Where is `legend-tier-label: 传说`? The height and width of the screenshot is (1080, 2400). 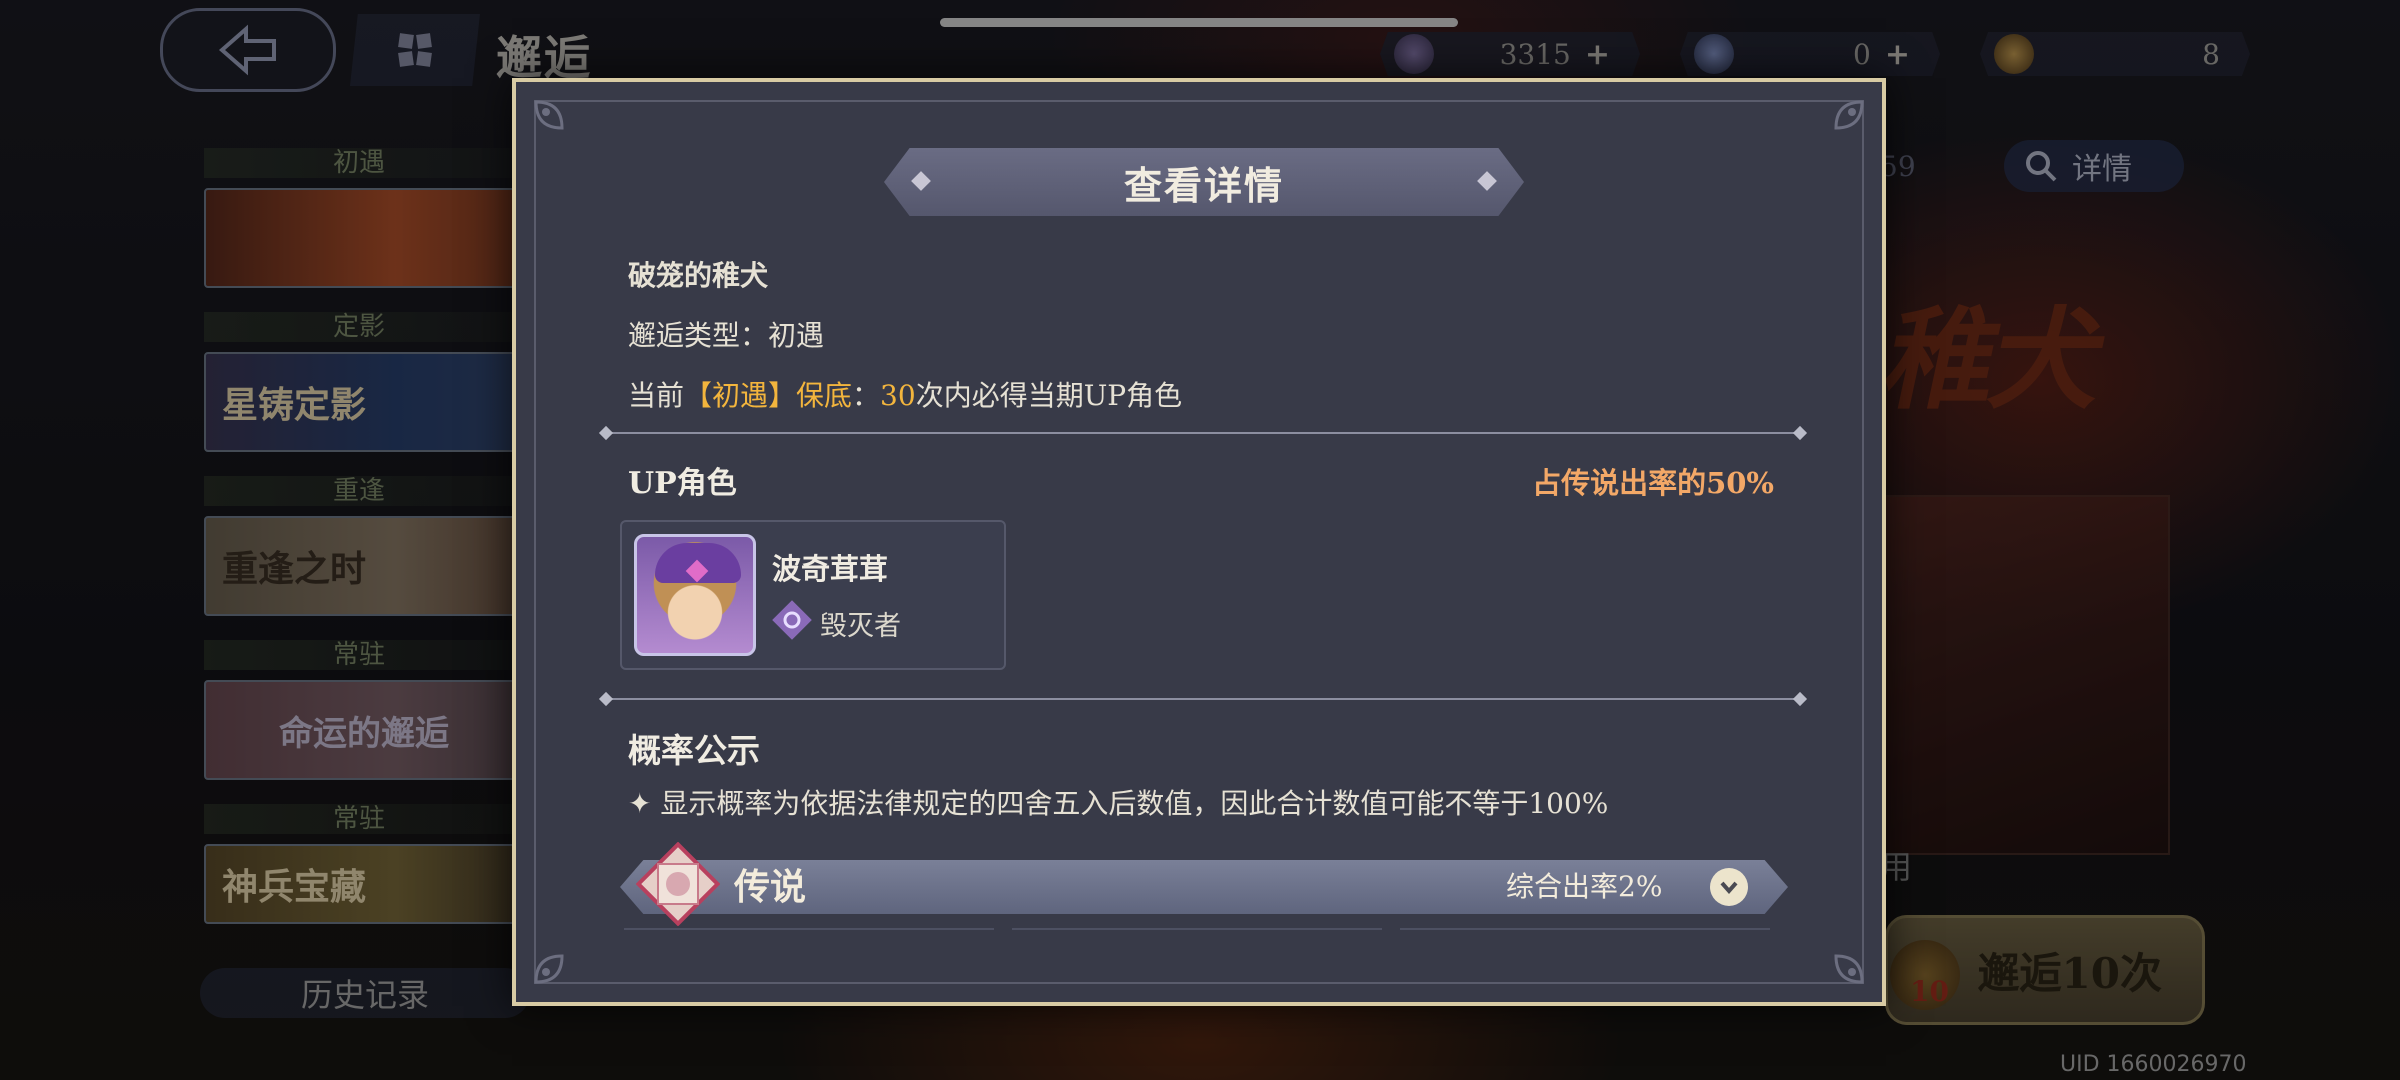 legend-tier-label: 传说 is located at coordinates (770, 887).